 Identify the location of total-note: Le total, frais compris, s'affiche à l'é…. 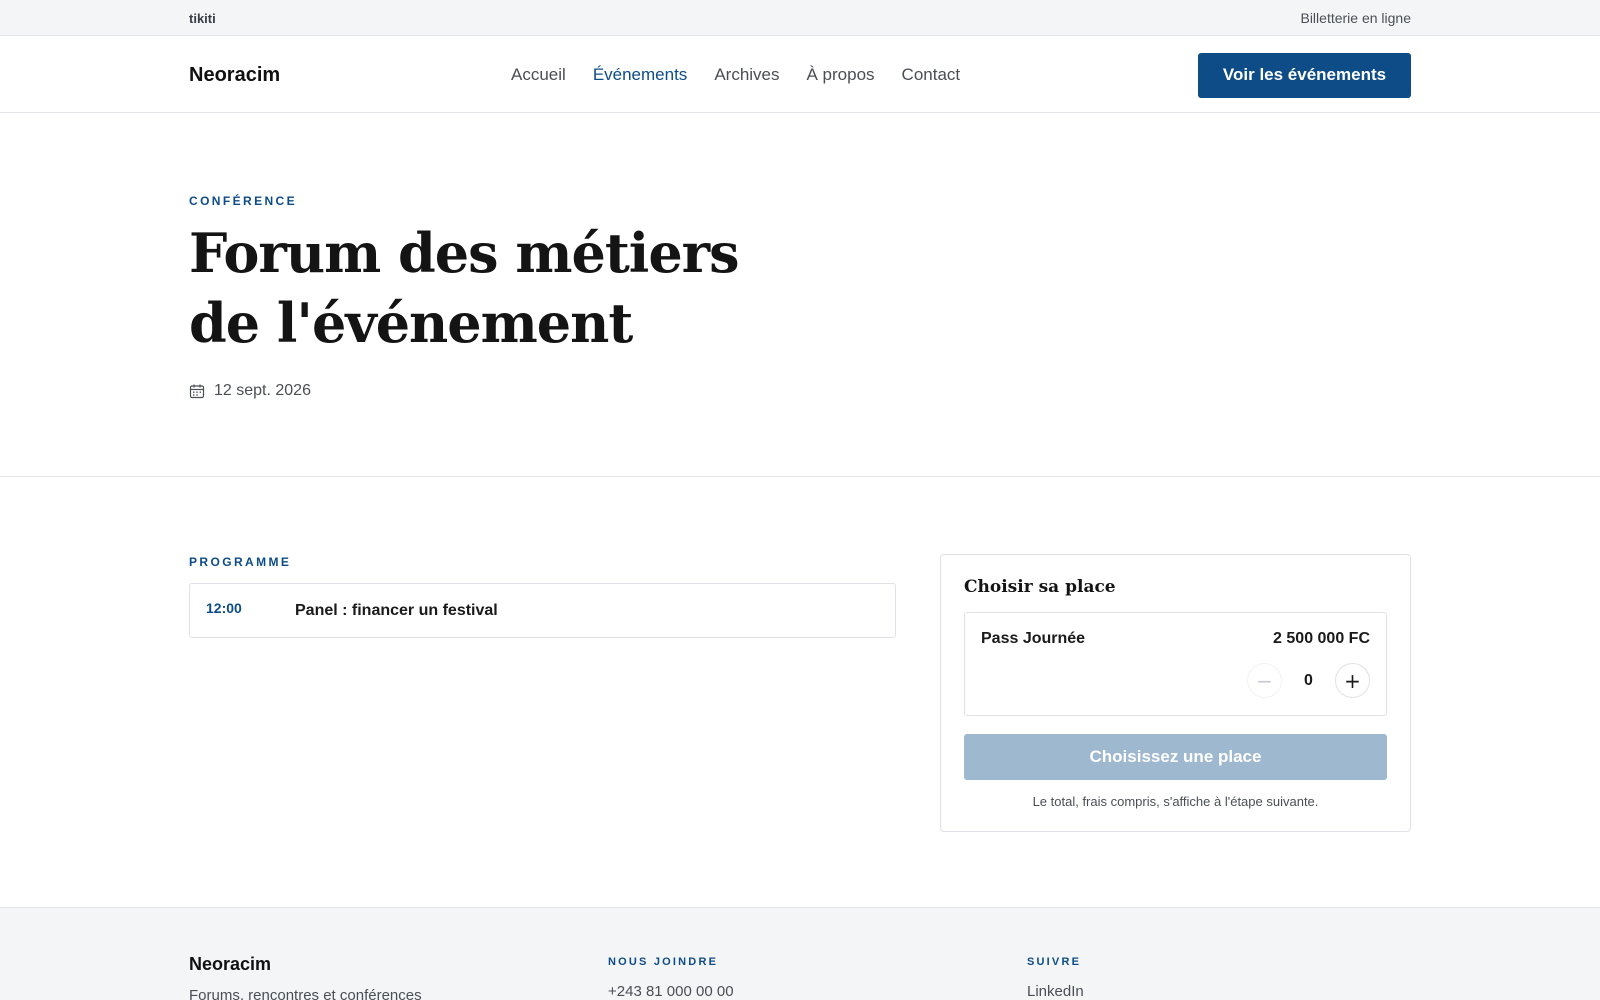
(1175, 801).